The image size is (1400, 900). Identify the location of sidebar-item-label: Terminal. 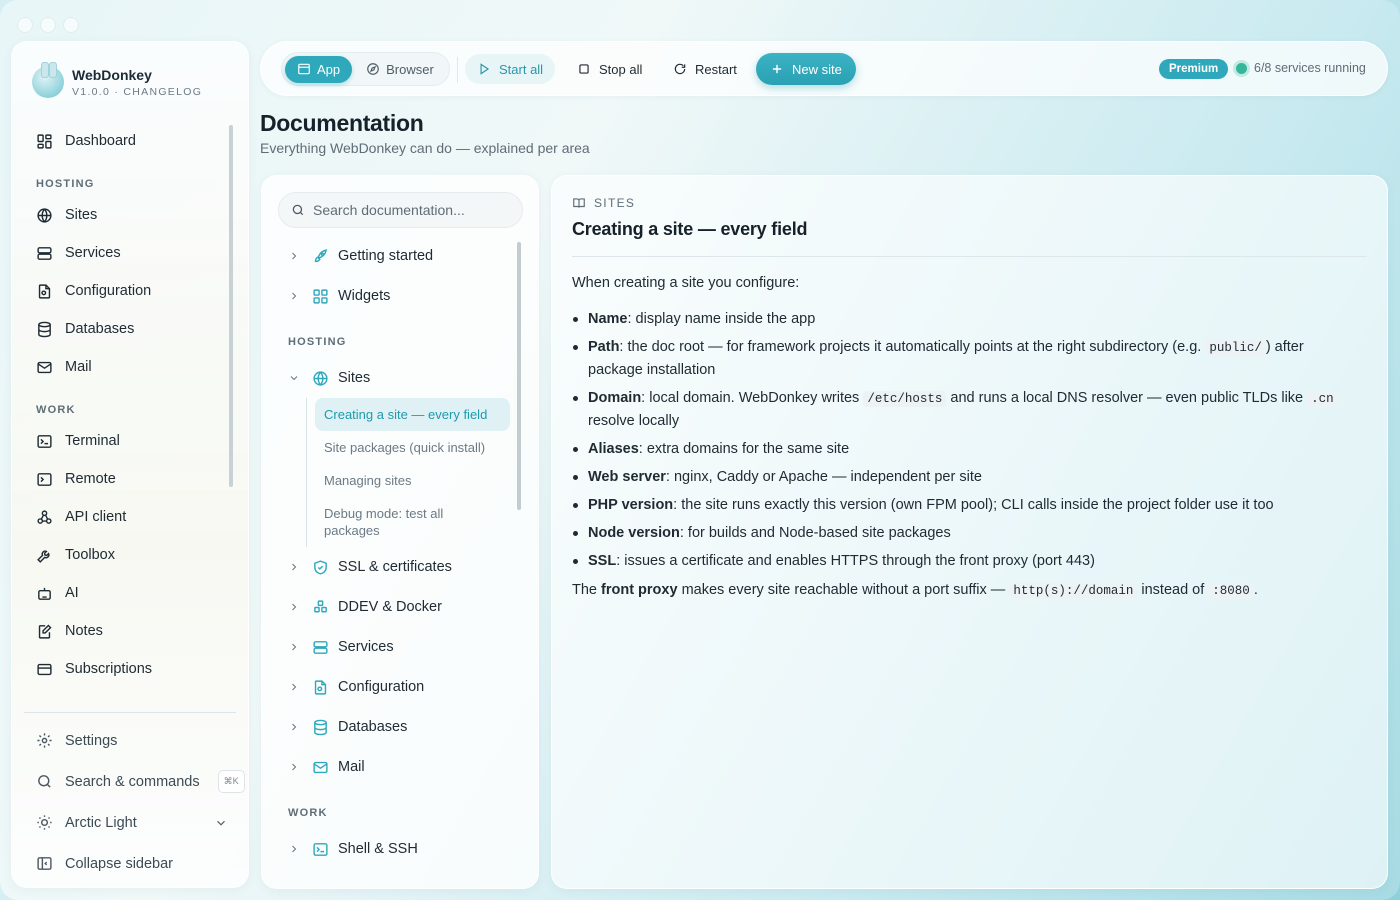
(92, 441).